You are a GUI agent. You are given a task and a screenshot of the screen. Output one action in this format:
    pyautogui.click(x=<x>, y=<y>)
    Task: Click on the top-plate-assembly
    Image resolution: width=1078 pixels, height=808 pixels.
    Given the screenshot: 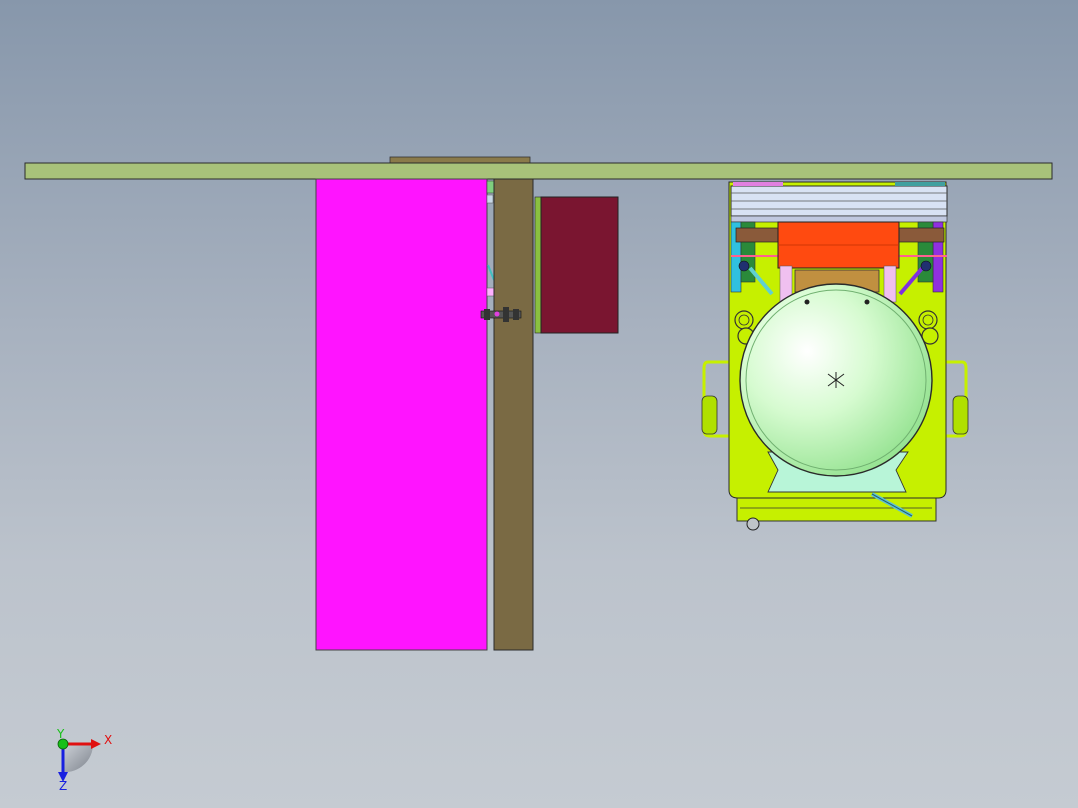 What is the action you would take?
    pyautogui.click(x=538, y=168)
    